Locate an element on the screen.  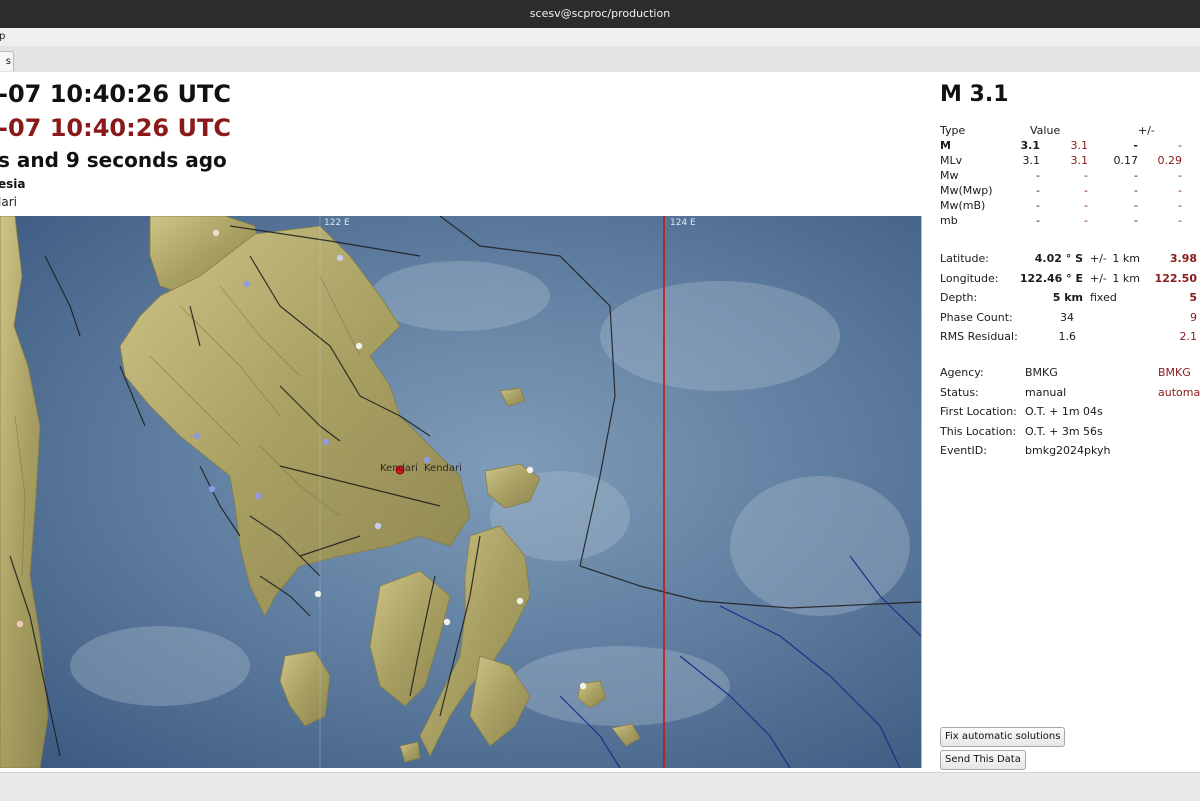
location-value-automatic: 122.50 is located at coordinates (1175, 278).